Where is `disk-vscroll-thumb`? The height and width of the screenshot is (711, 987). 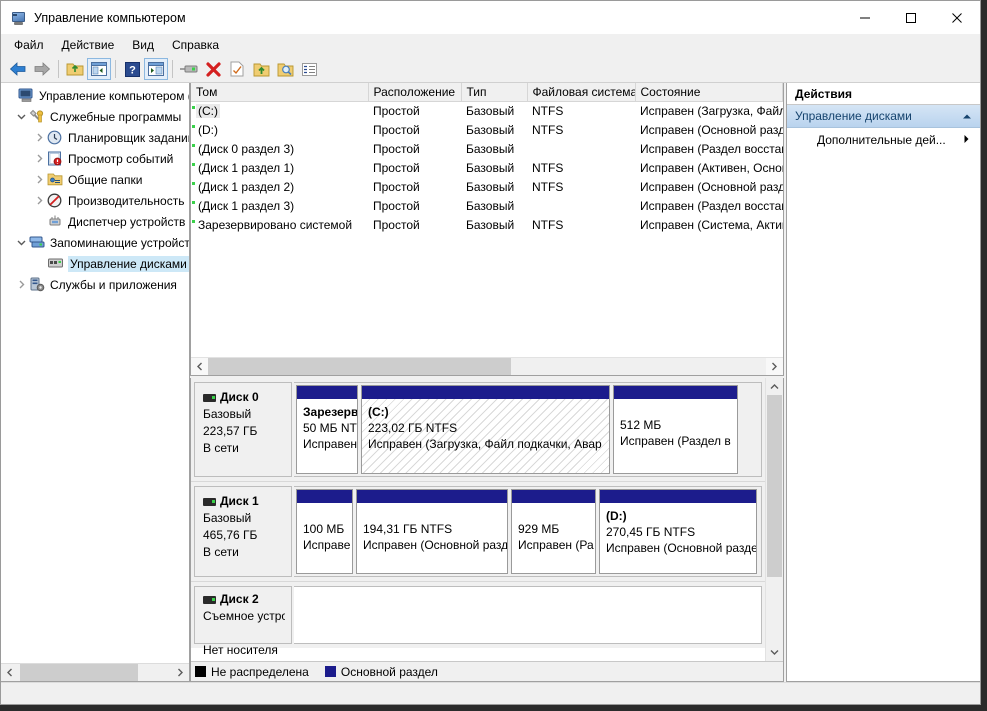 disk-vscroll-thumb is located at coordinates (774, 486).